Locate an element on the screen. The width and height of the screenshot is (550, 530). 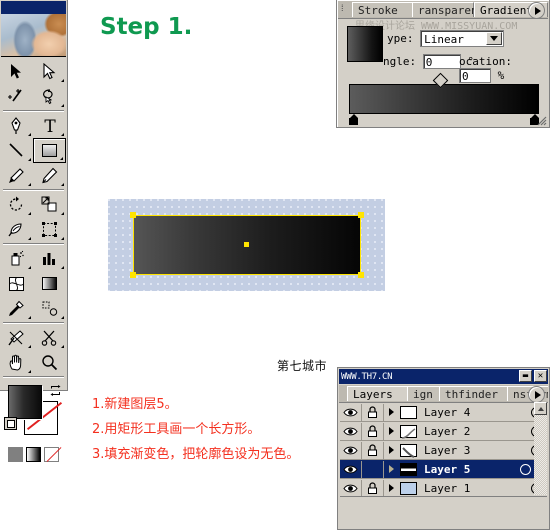
artboard is located at coordinates (246, 245).